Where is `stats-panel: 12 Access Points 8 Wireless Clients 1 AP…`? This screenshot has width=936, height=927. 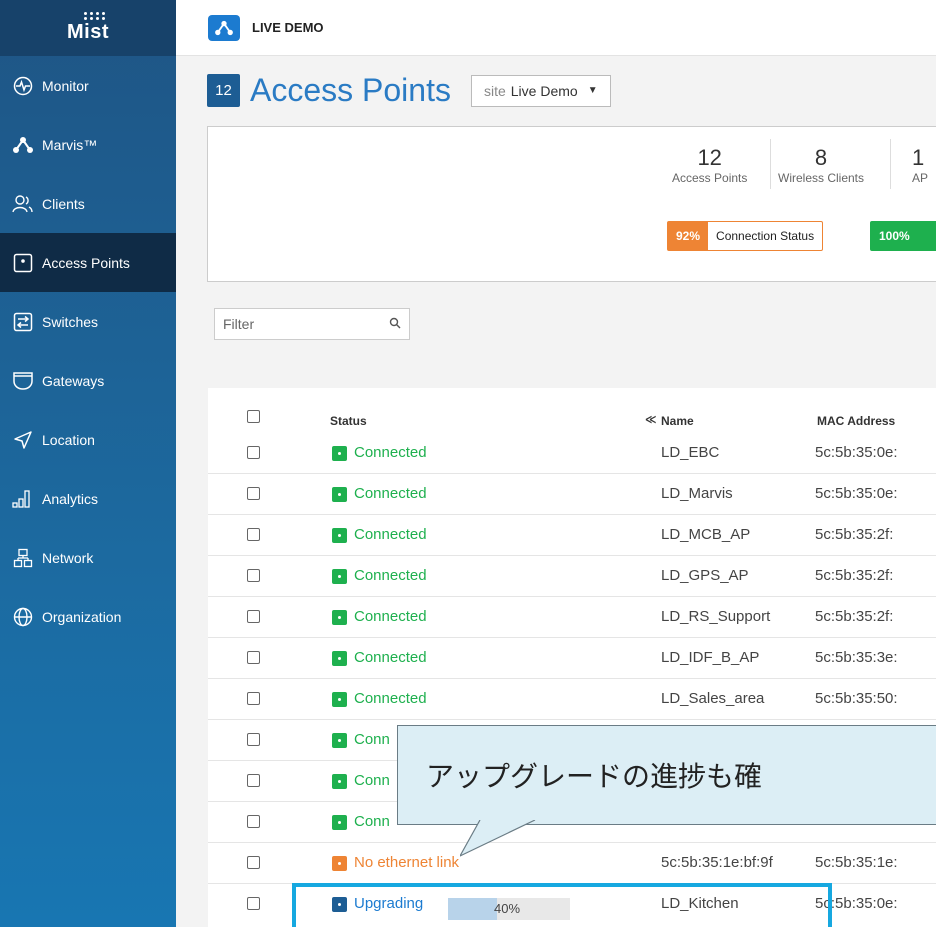 stats-panel: 12 Access Points 8 Wireless Clients 1 AP… is located at coordinates (571, 204).